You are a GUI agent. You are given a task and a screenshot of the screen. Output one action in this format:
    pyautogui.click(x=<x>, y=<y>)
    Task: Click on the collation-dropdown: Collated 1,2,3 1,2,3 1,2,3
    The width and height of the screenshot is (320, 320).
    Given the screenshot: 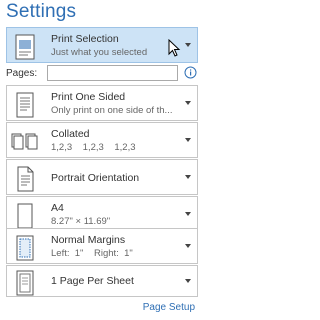 What is the action you would take?
    pyautogui.click(x=102, y=140)
    